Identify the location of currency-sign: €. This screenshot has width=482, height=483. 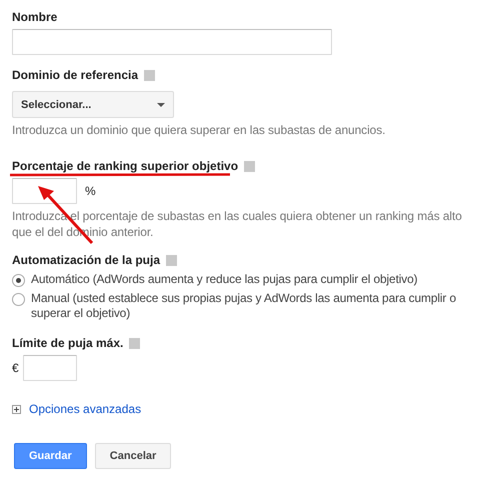
(15, 368).